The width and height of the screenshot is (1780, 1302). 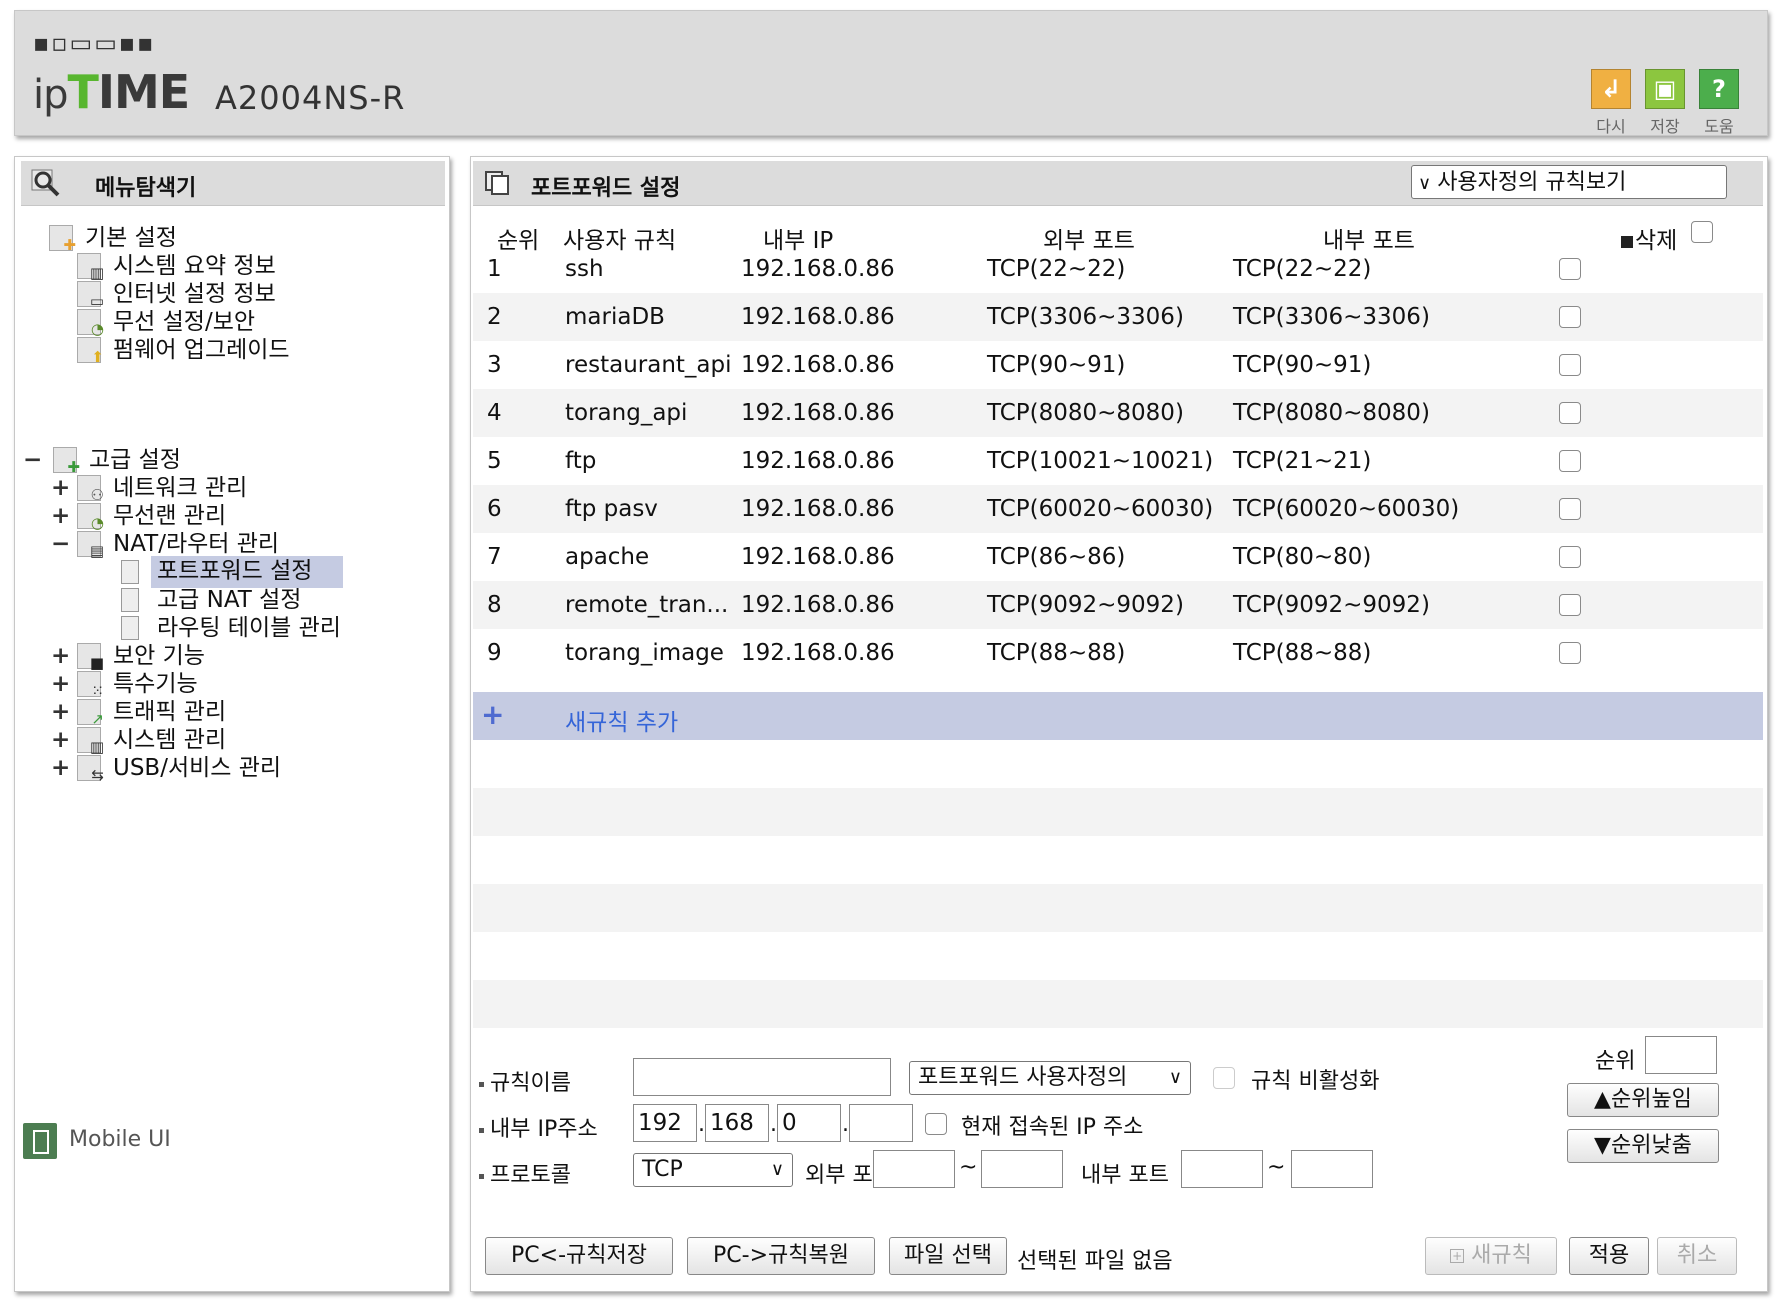 I want to click on order-input, so click(x=1681, y=1055).